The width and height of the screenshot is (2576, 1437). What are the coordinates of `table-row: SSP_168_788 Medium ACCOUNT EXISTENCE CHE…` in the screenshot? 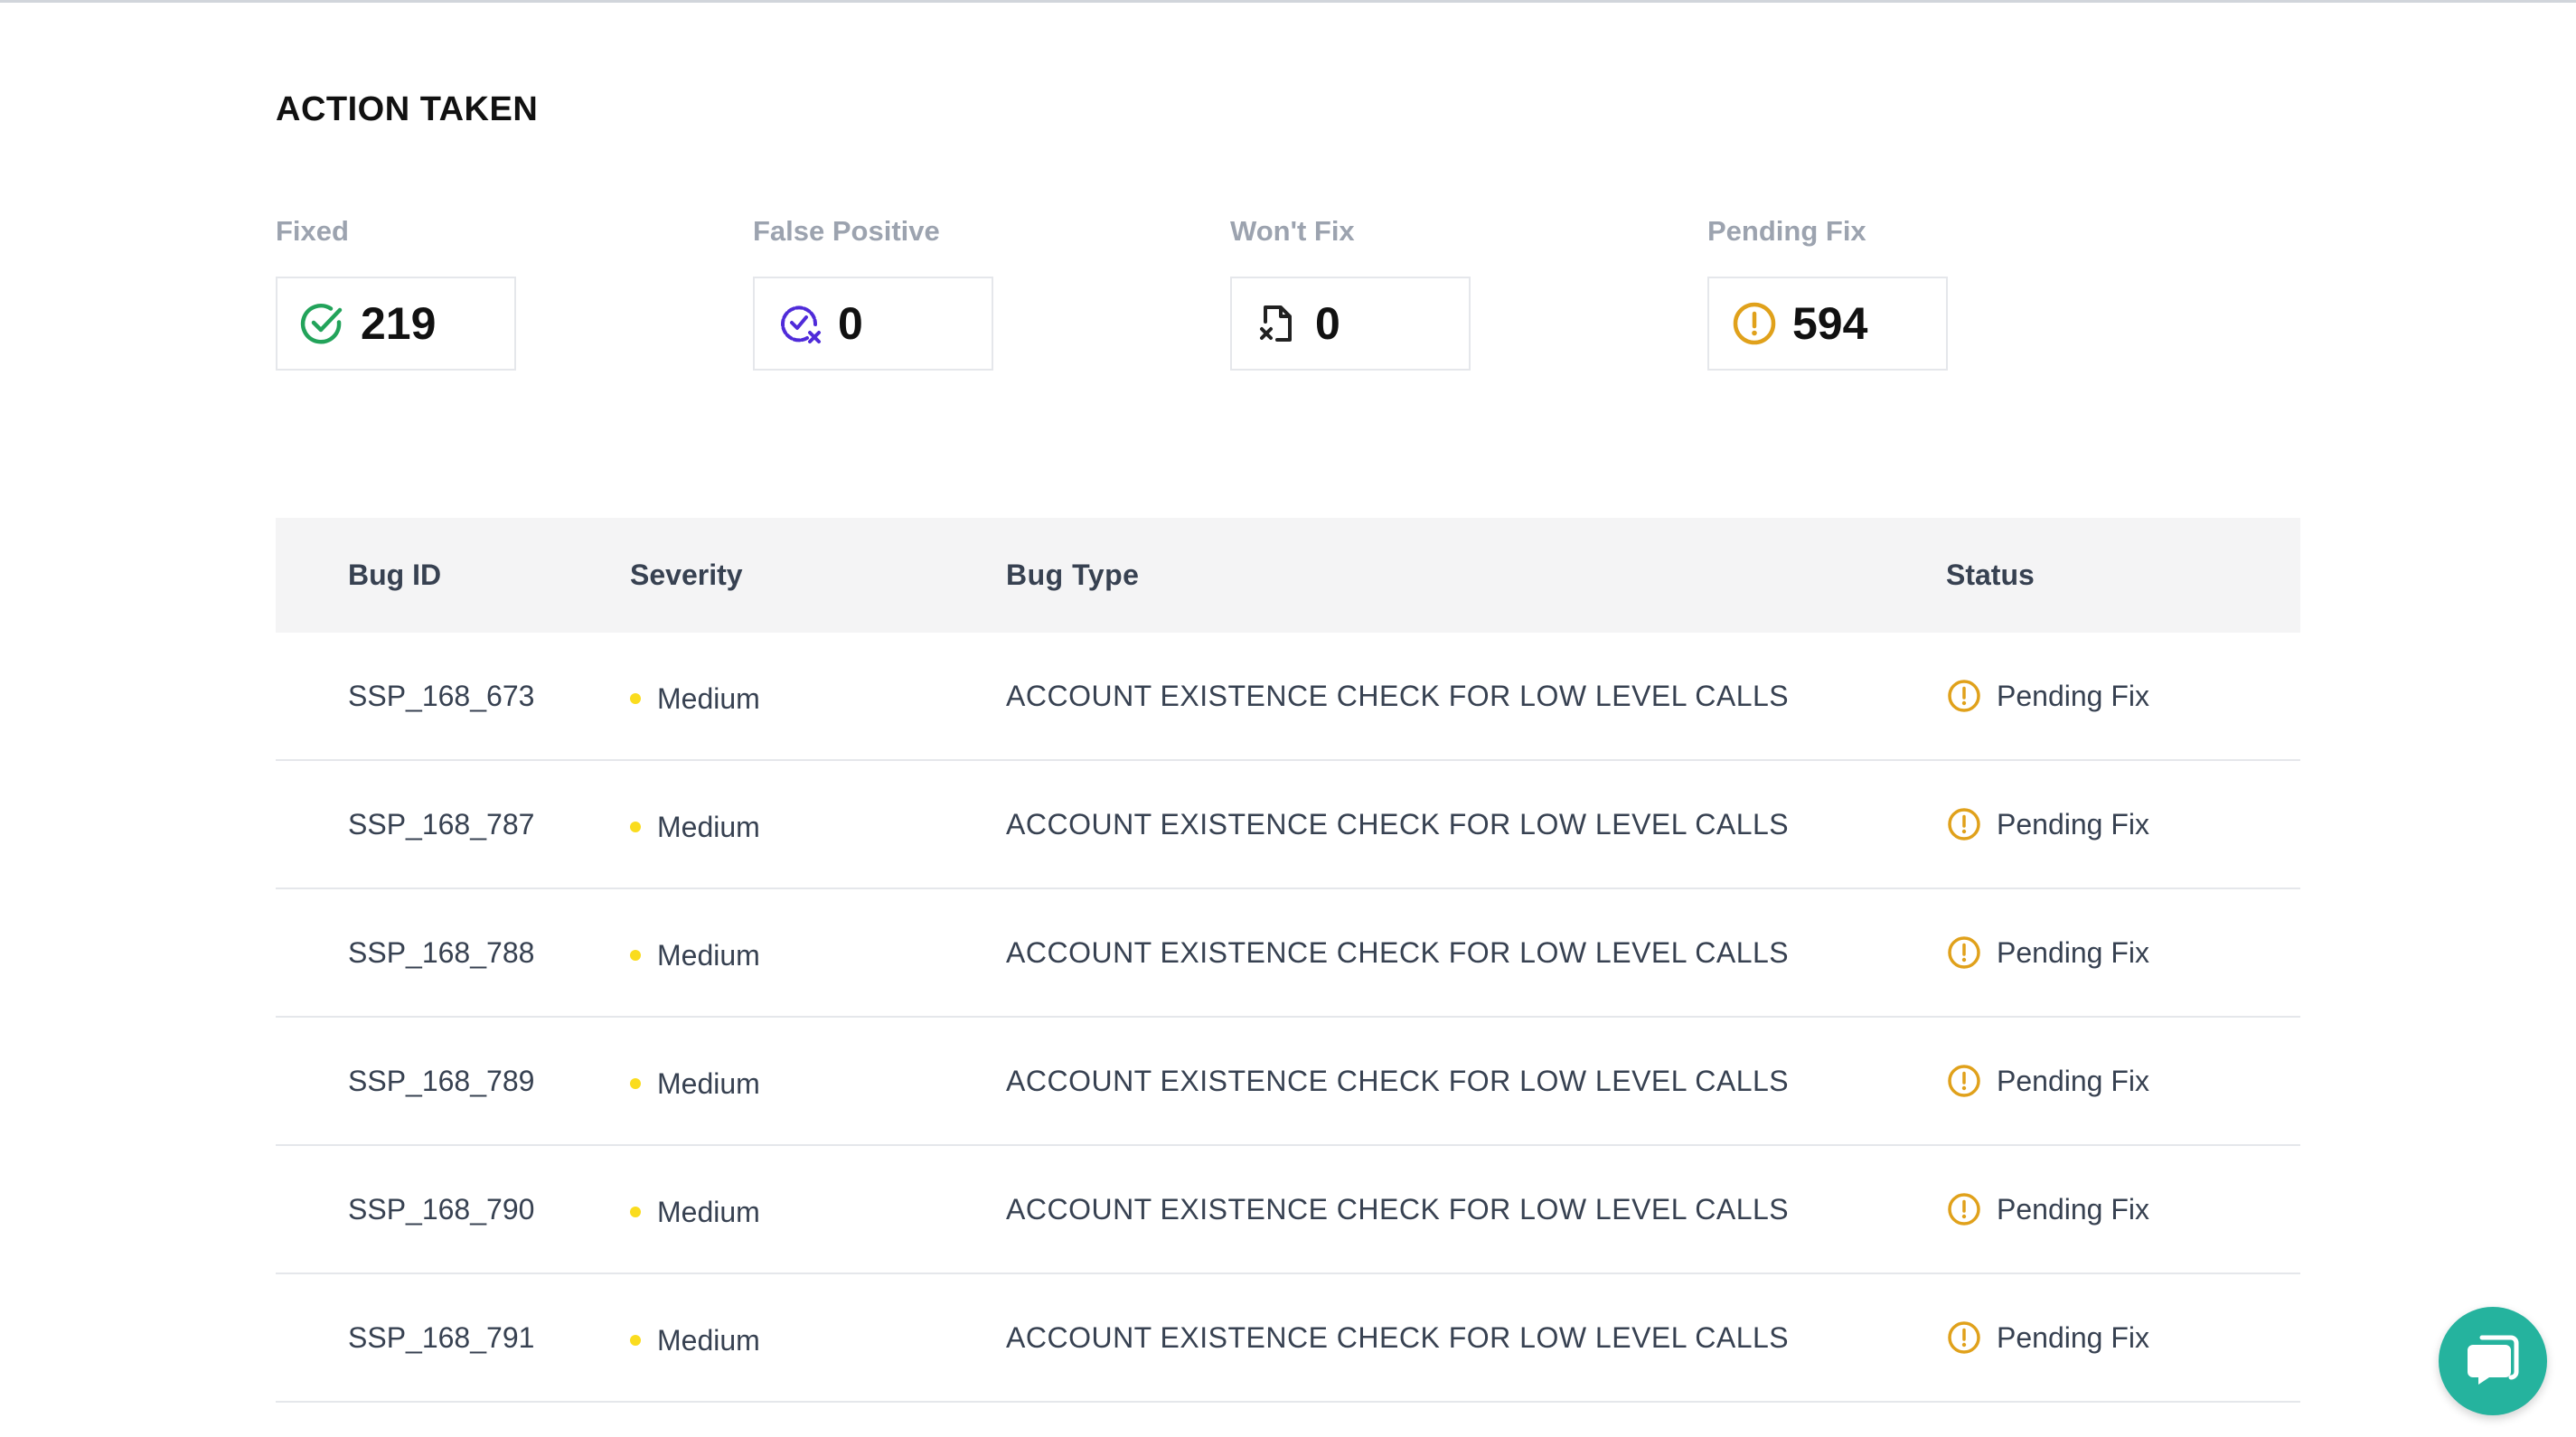 It's located at (1288, 953).